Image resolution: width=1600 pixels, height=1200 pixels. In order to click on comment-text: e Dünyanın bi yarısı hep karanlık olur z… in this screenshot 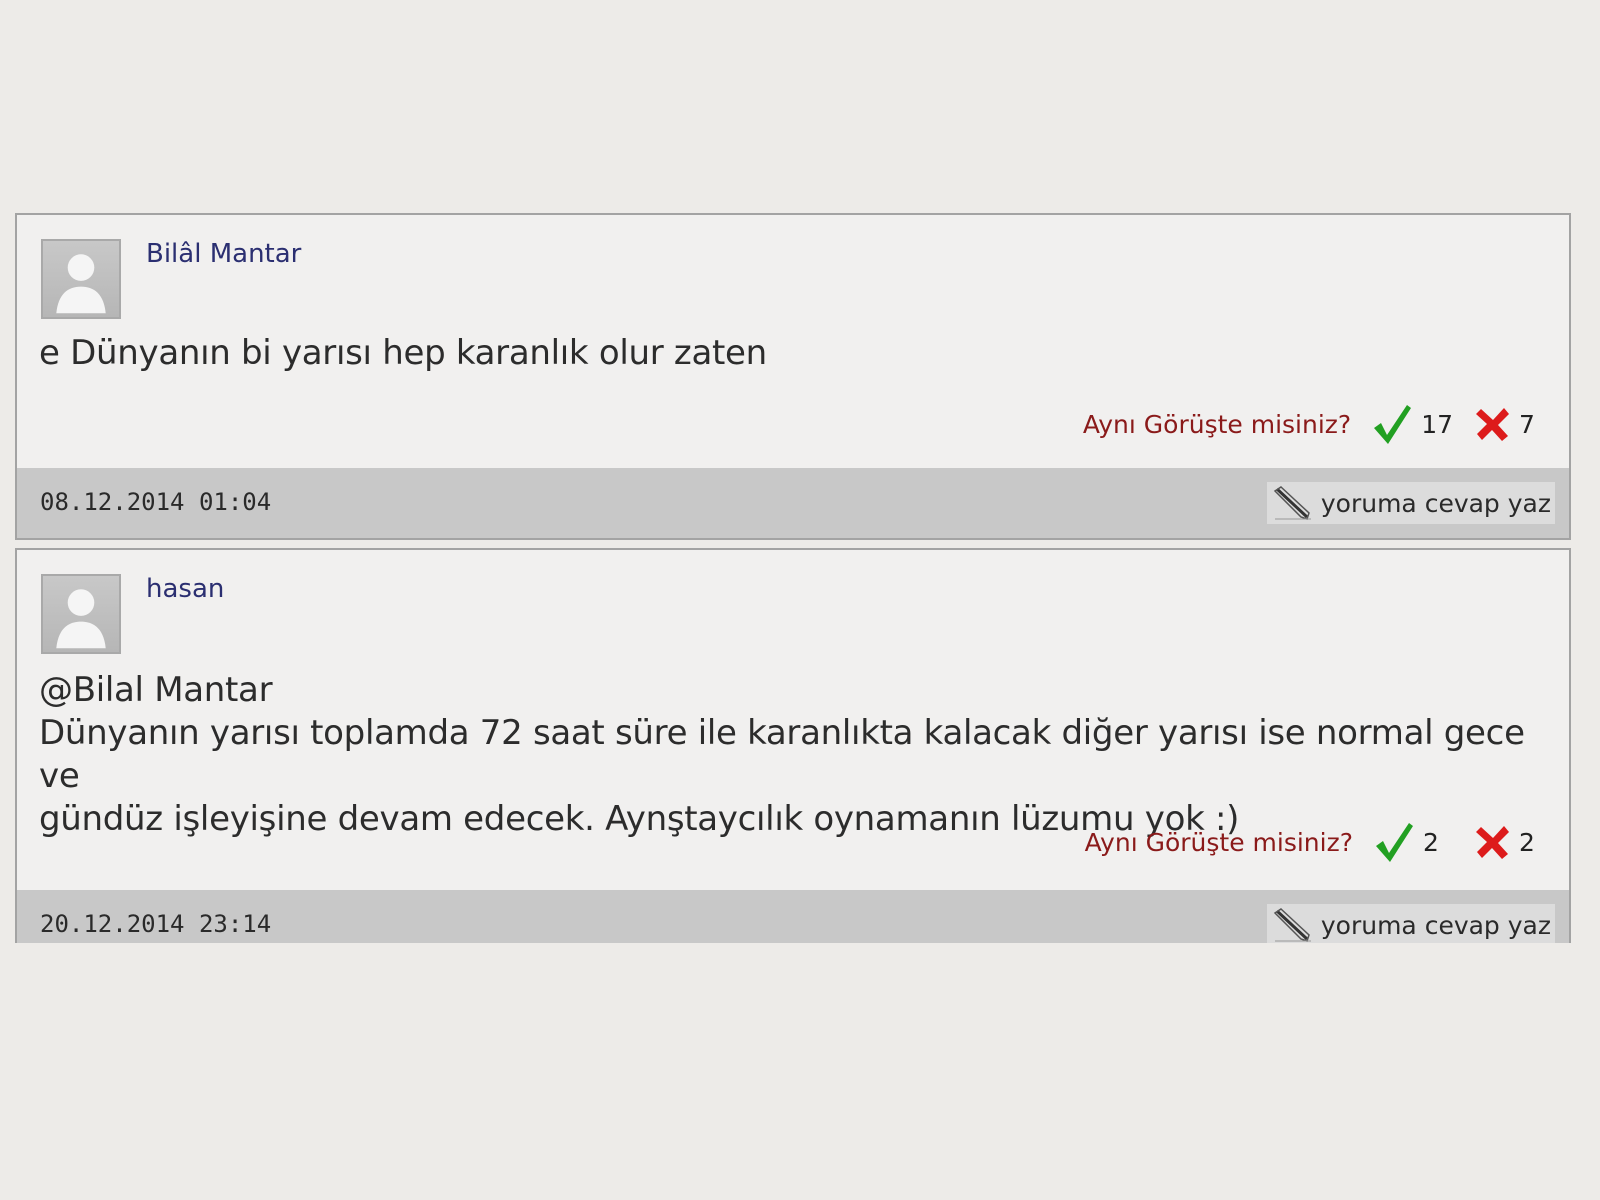, I will do `click(403, 353)`.